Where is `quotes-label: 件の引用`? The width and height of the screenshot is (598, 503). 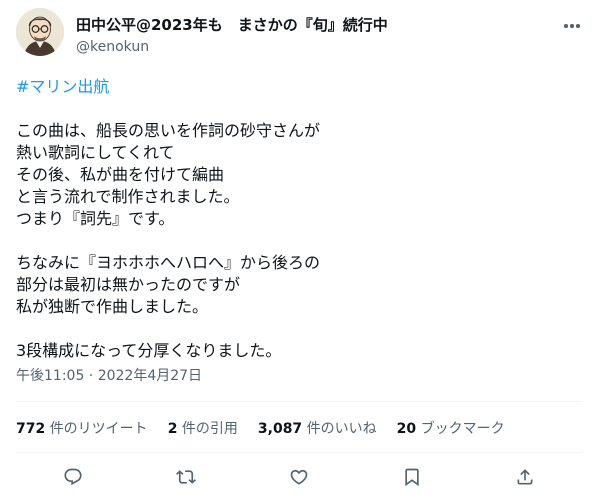 quotes-label: 件の引用 is located at coordinates (209, 429).